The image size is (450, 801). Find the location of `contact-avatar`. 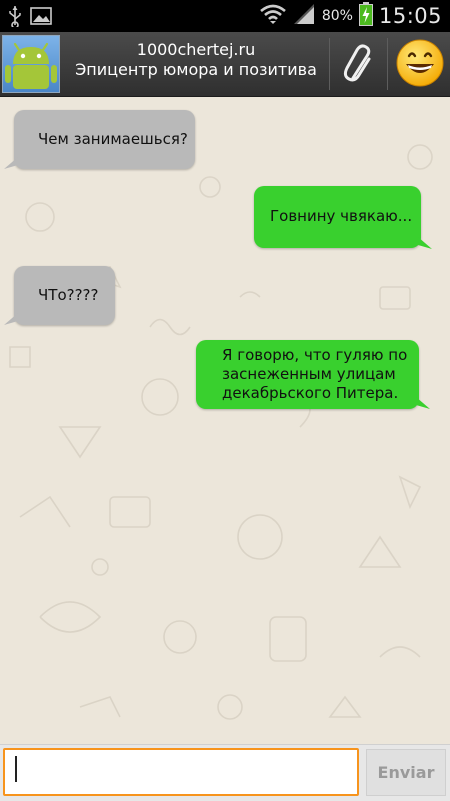

contact-avatar is located at coordinates (31, 64).